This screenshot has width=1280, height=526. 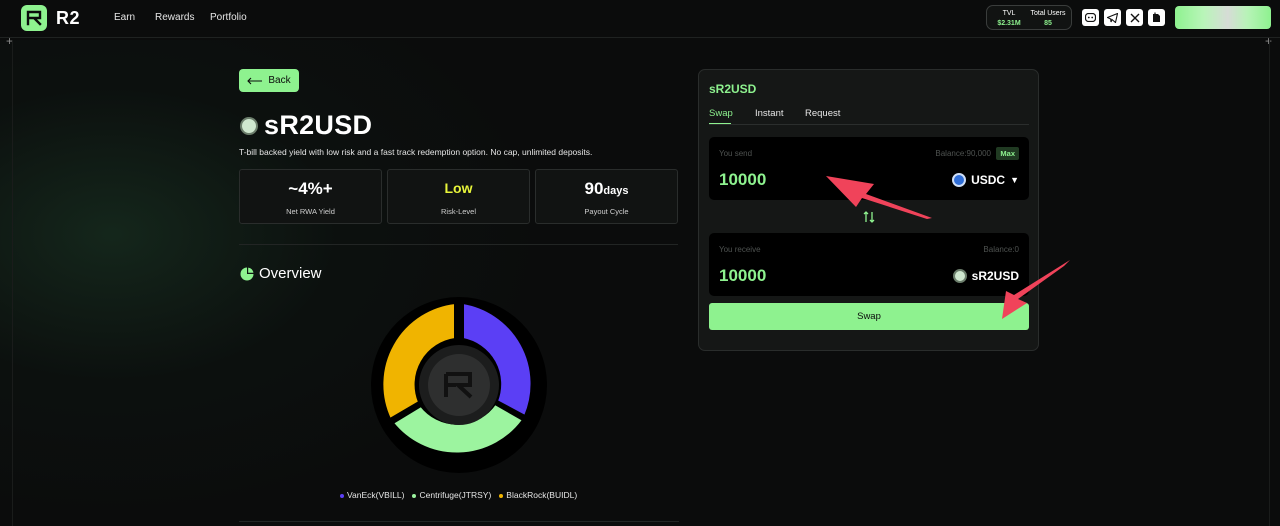 What do you see at coordinates (1001, 249) in the screenshot?
I see `receive-balance: Balance:0` at bounding box center [1001, 249].